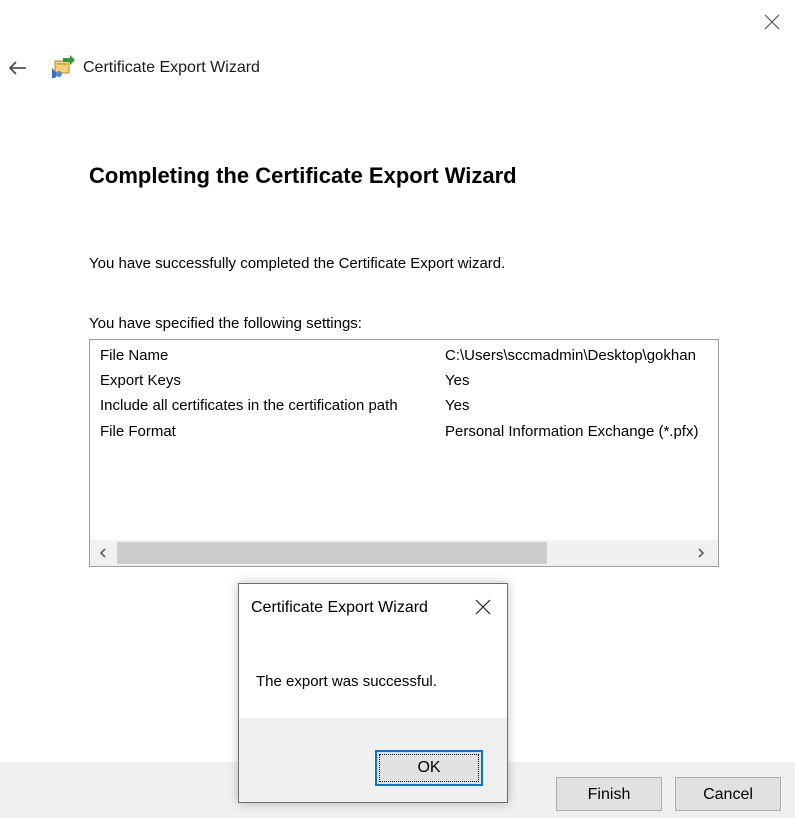 The image size is (795, 818). Describe the element at coordinates (346, 681) in the screenshot. I see `dialog-message: The export was successful.` at that location.